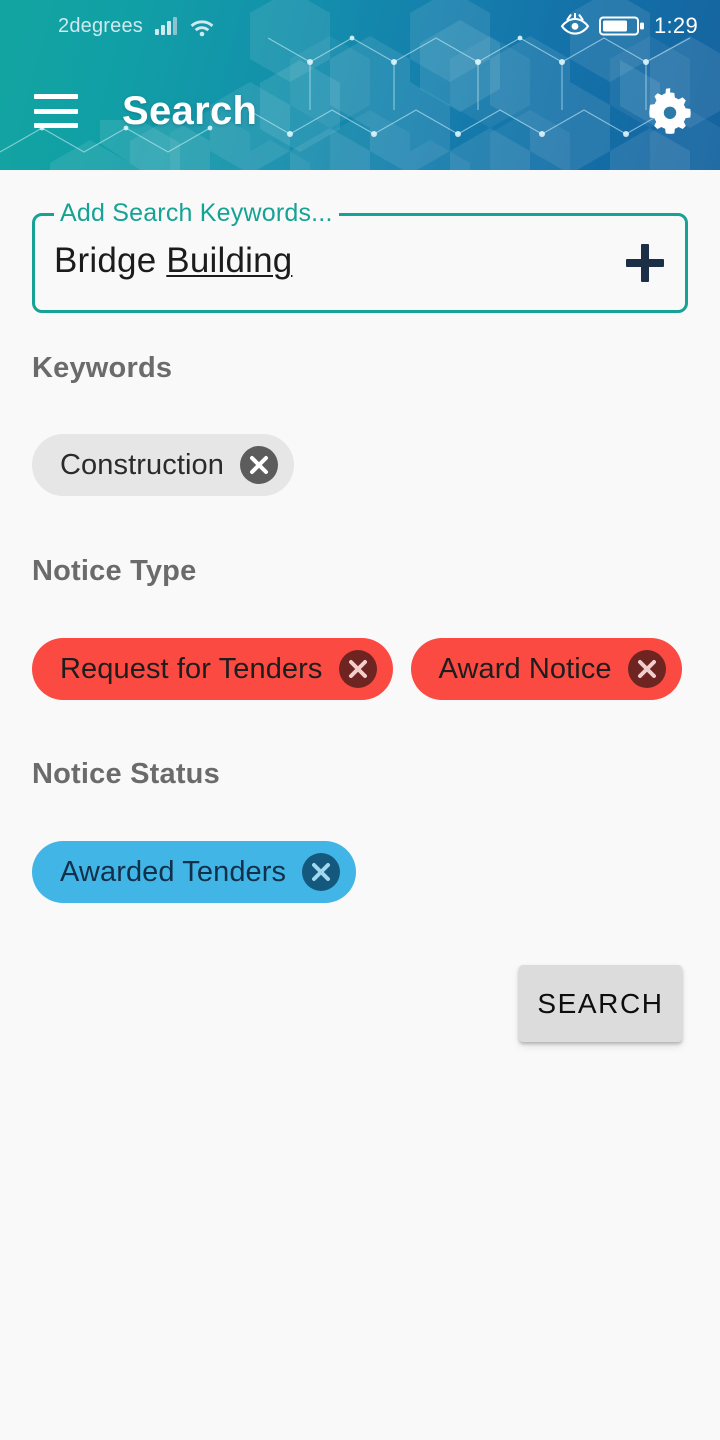 The height and width of the screenshot is (1440, 720). Describe the element at coordinates (675, 25) in the screenshot. I see `clock-label: 1:29` at that location.